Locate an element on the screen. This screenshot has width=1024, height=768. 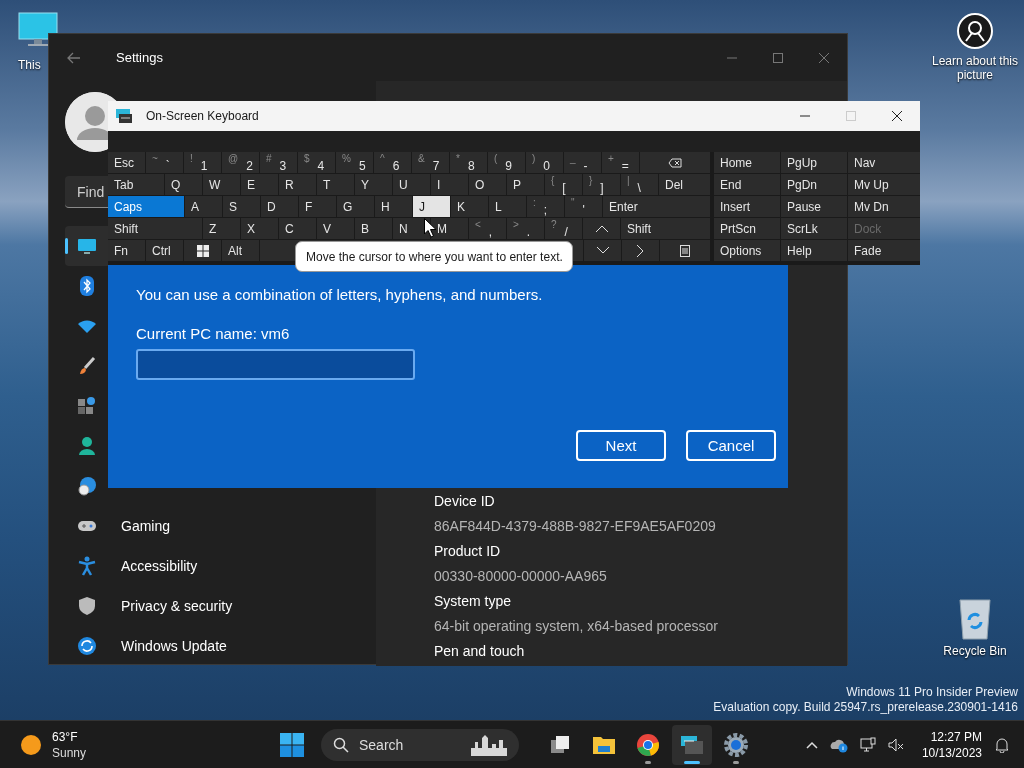
property-value: 64-bit operating system, x64-based processor is located at coordinates (577, 626).